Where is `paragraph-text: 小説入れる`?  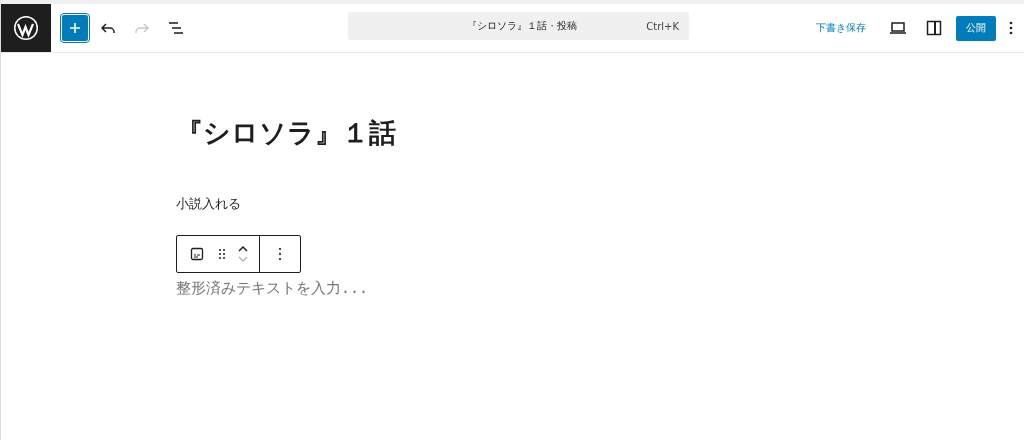 paragraph-text: 小説入れる is located at coordinates (209, 204).